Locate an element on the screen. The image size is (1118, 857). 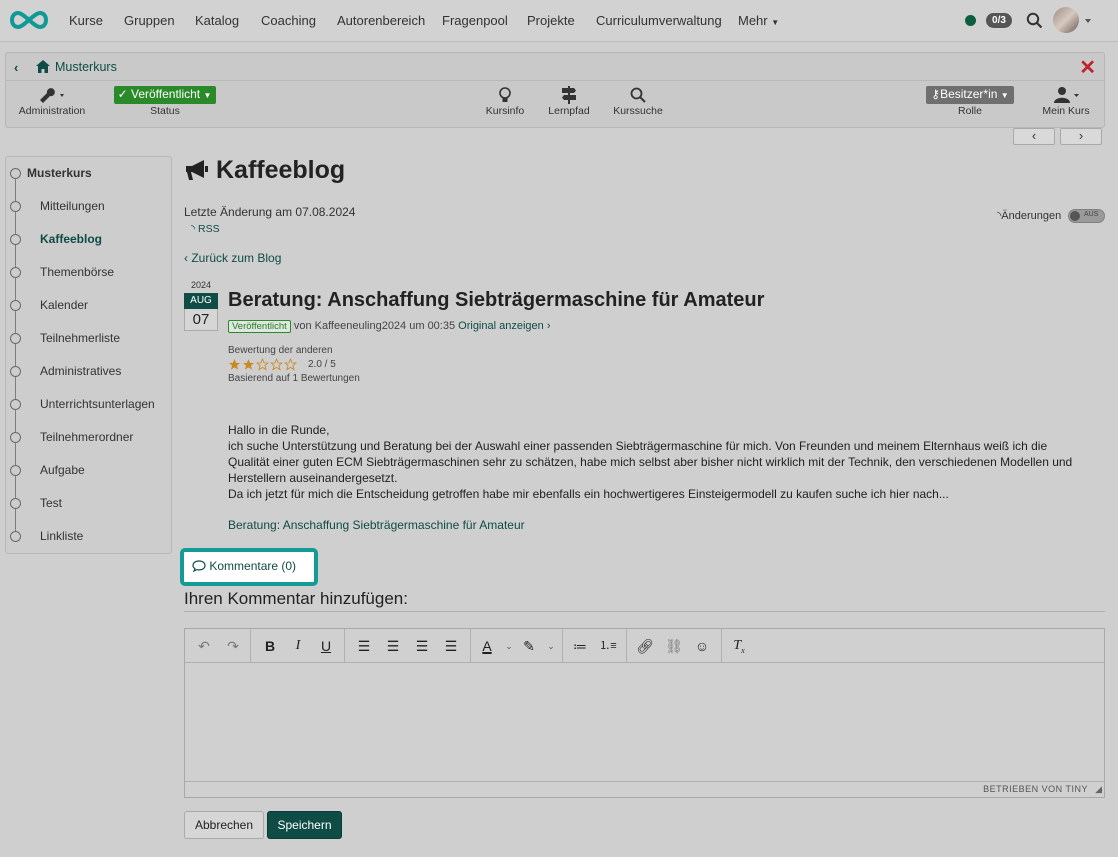
mein-kurs-menu: Mein Kurs is located at coordinates (1066, 101).